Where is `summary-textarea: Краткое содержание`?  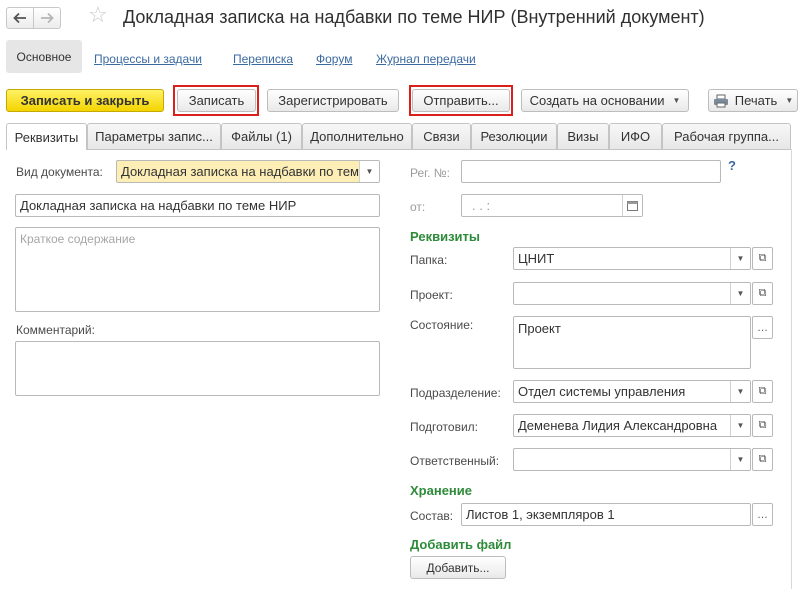 summary-textarea: Краткое содержание is located at coordinates (197, 269).